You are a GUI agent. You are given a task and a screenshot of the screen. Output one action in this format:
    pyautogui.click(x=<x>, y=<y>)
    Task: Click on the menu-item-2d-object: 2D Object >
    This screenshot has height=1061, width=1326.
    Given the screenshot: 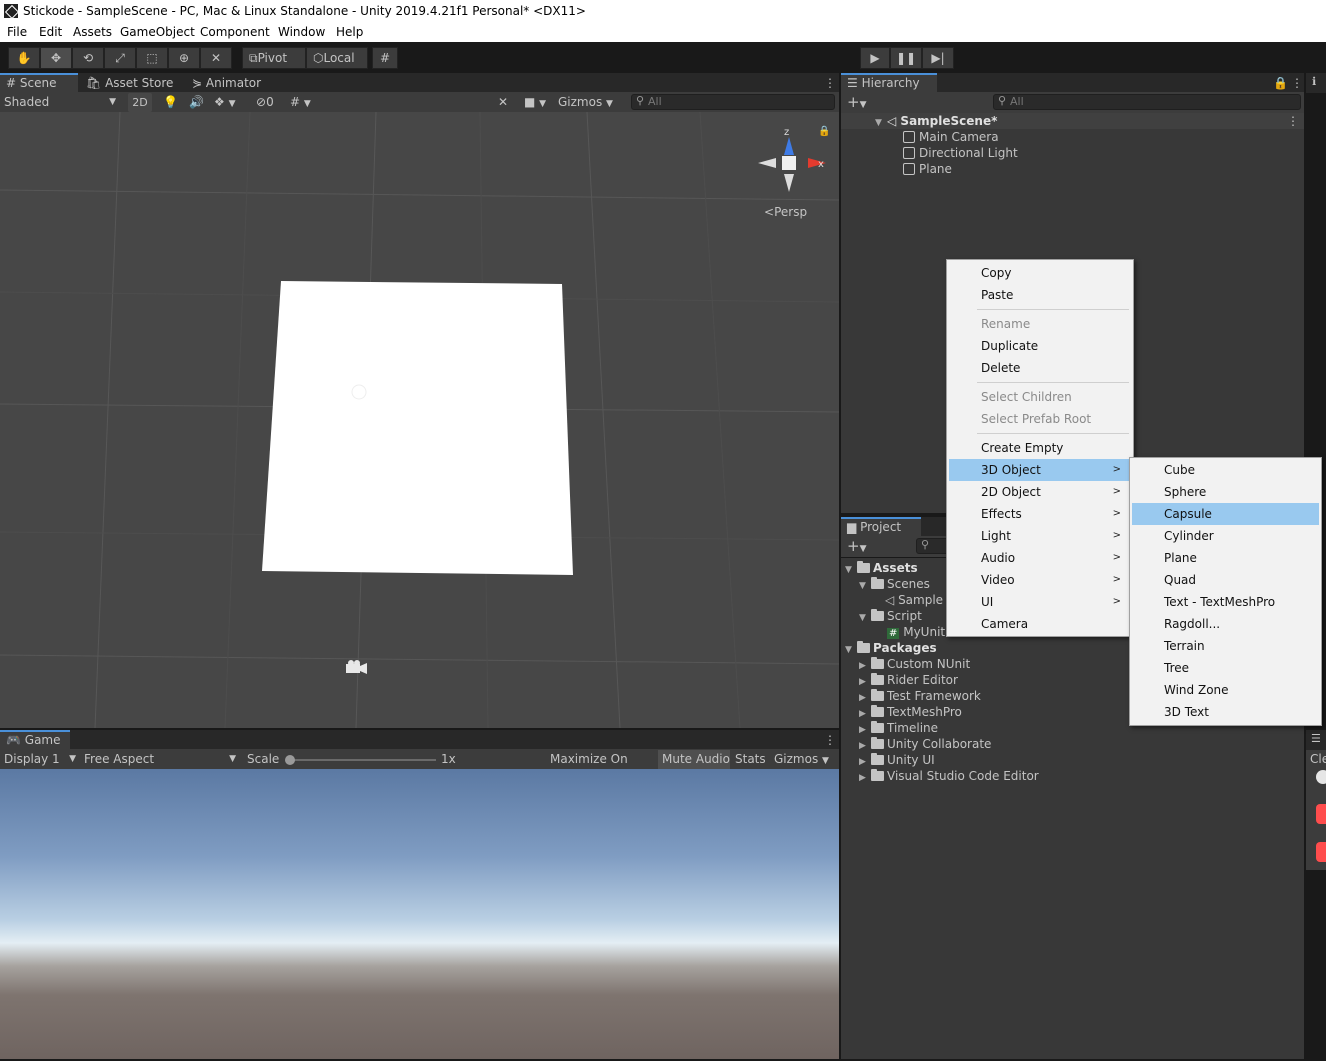 What is the action you would take?
    pyautogui.click(x=1040, y=492)
    